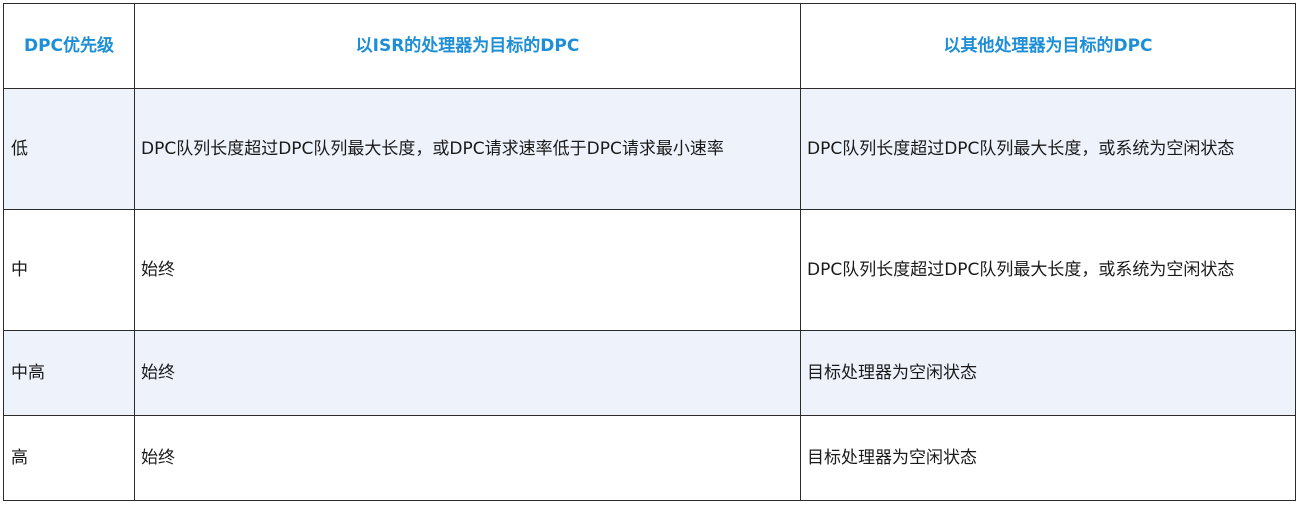 Image resolution: width=1298 pixels, height=509 pixels. Describe the element at coordinates (69, 270) in the screenshot. I see `cell-priority: 中` at that location.